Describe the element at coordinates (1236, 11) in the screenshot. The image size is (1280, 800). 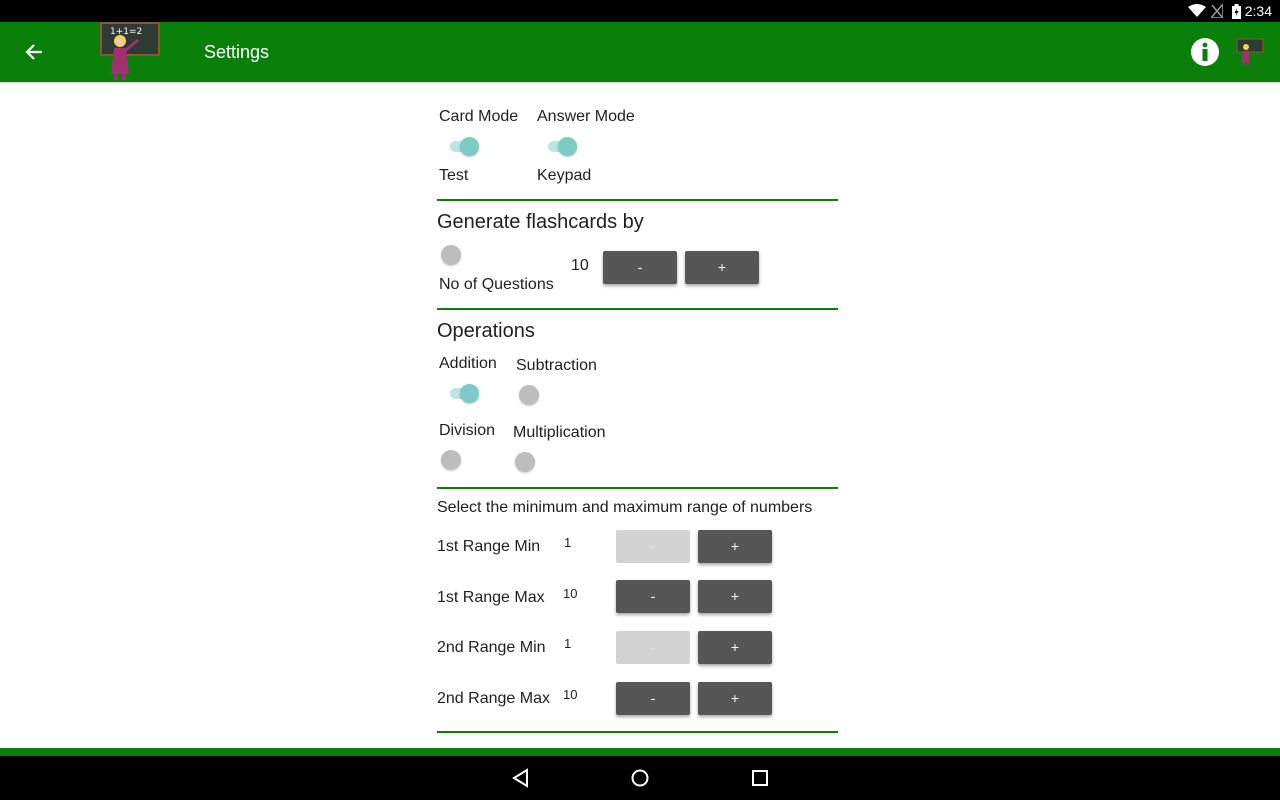
I see `battery-icon` at that location.